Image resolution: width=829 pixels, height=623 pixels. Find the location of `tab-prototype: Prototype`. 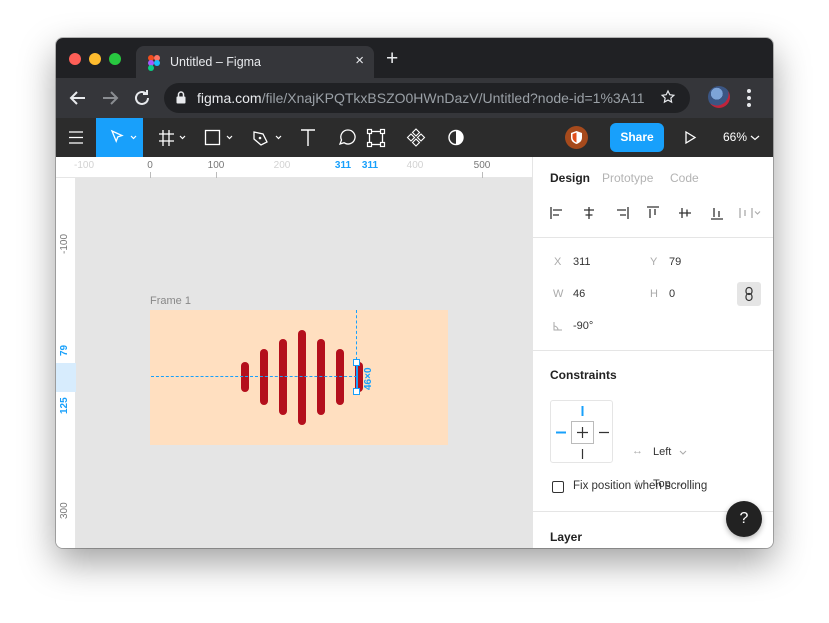

tab-prototype: Prototype is located at coordinates (627, 178).